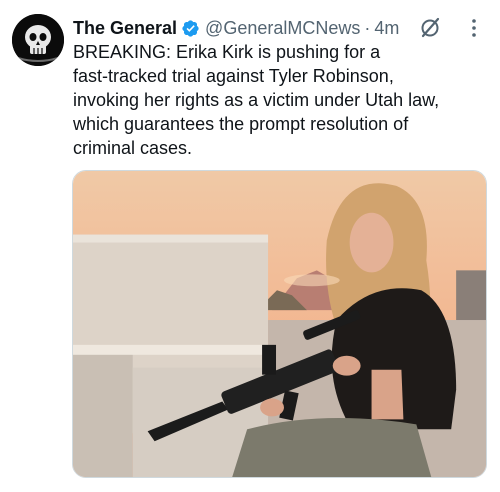  I want to click on more-options-icon, so click(474, 28).